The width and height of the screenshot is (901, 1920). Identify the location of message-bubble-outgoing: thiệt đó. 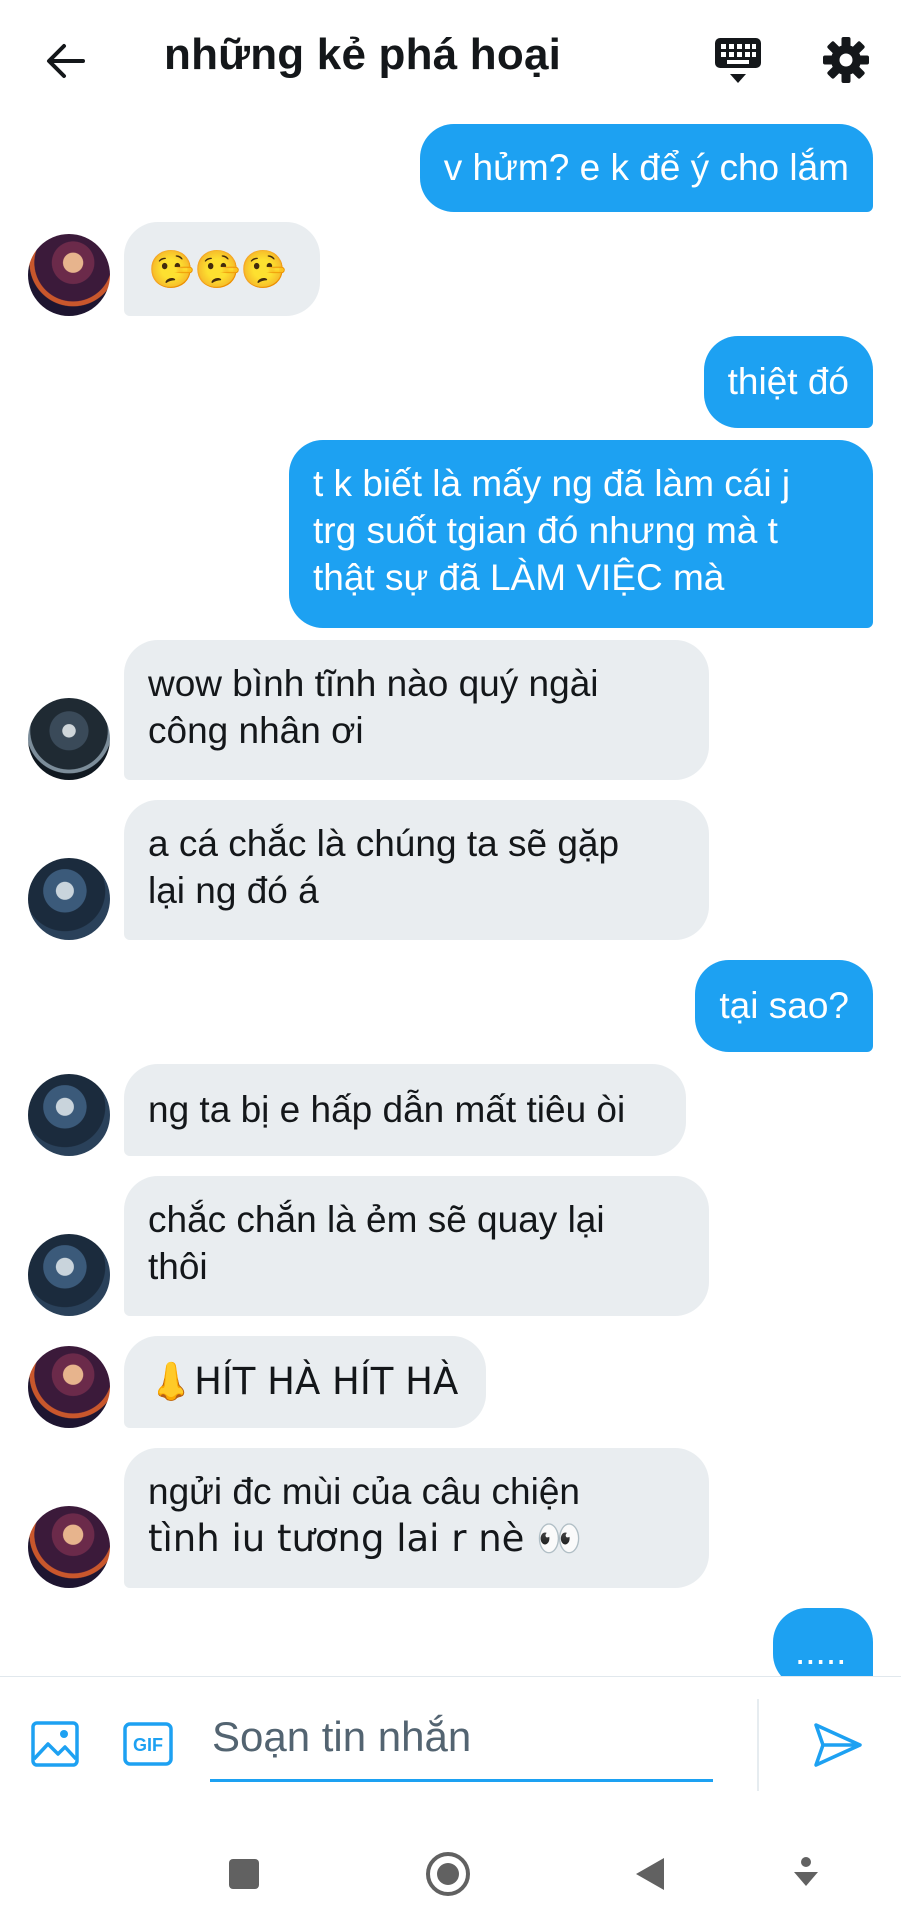
(788, 382).